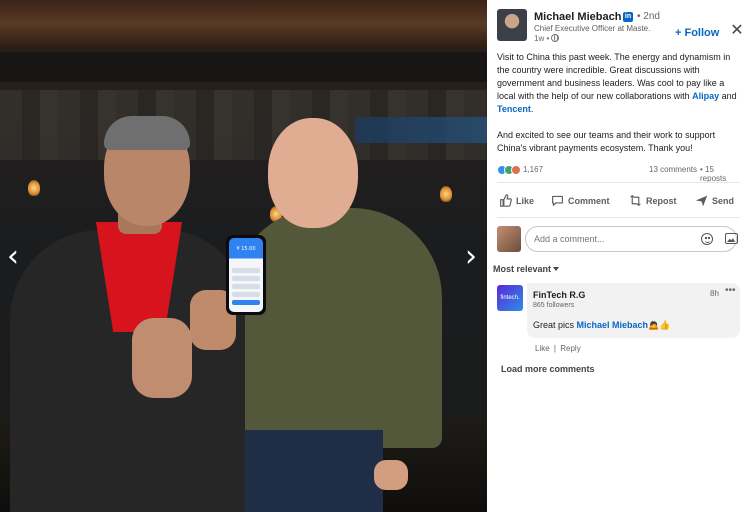 The height and width of the screenshot is (512, 750). Describe the element at coordinates (570, 348) in the screenshot. I see `comment-reply-button: Reply` at that location.